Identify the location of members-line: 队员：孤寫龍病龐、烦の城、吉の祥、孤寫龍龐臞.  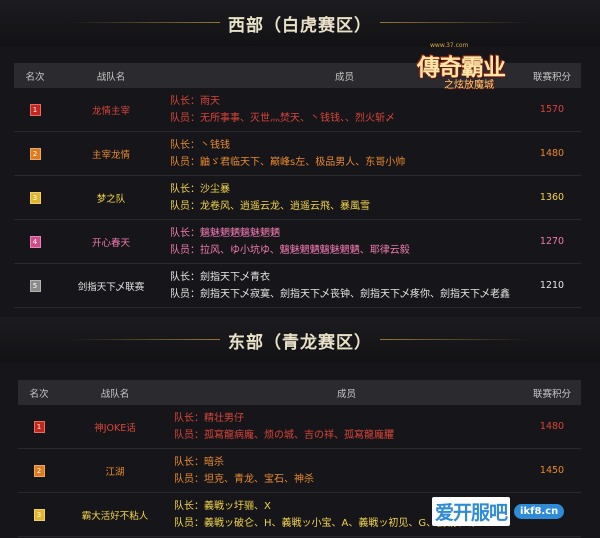
(284, 435).